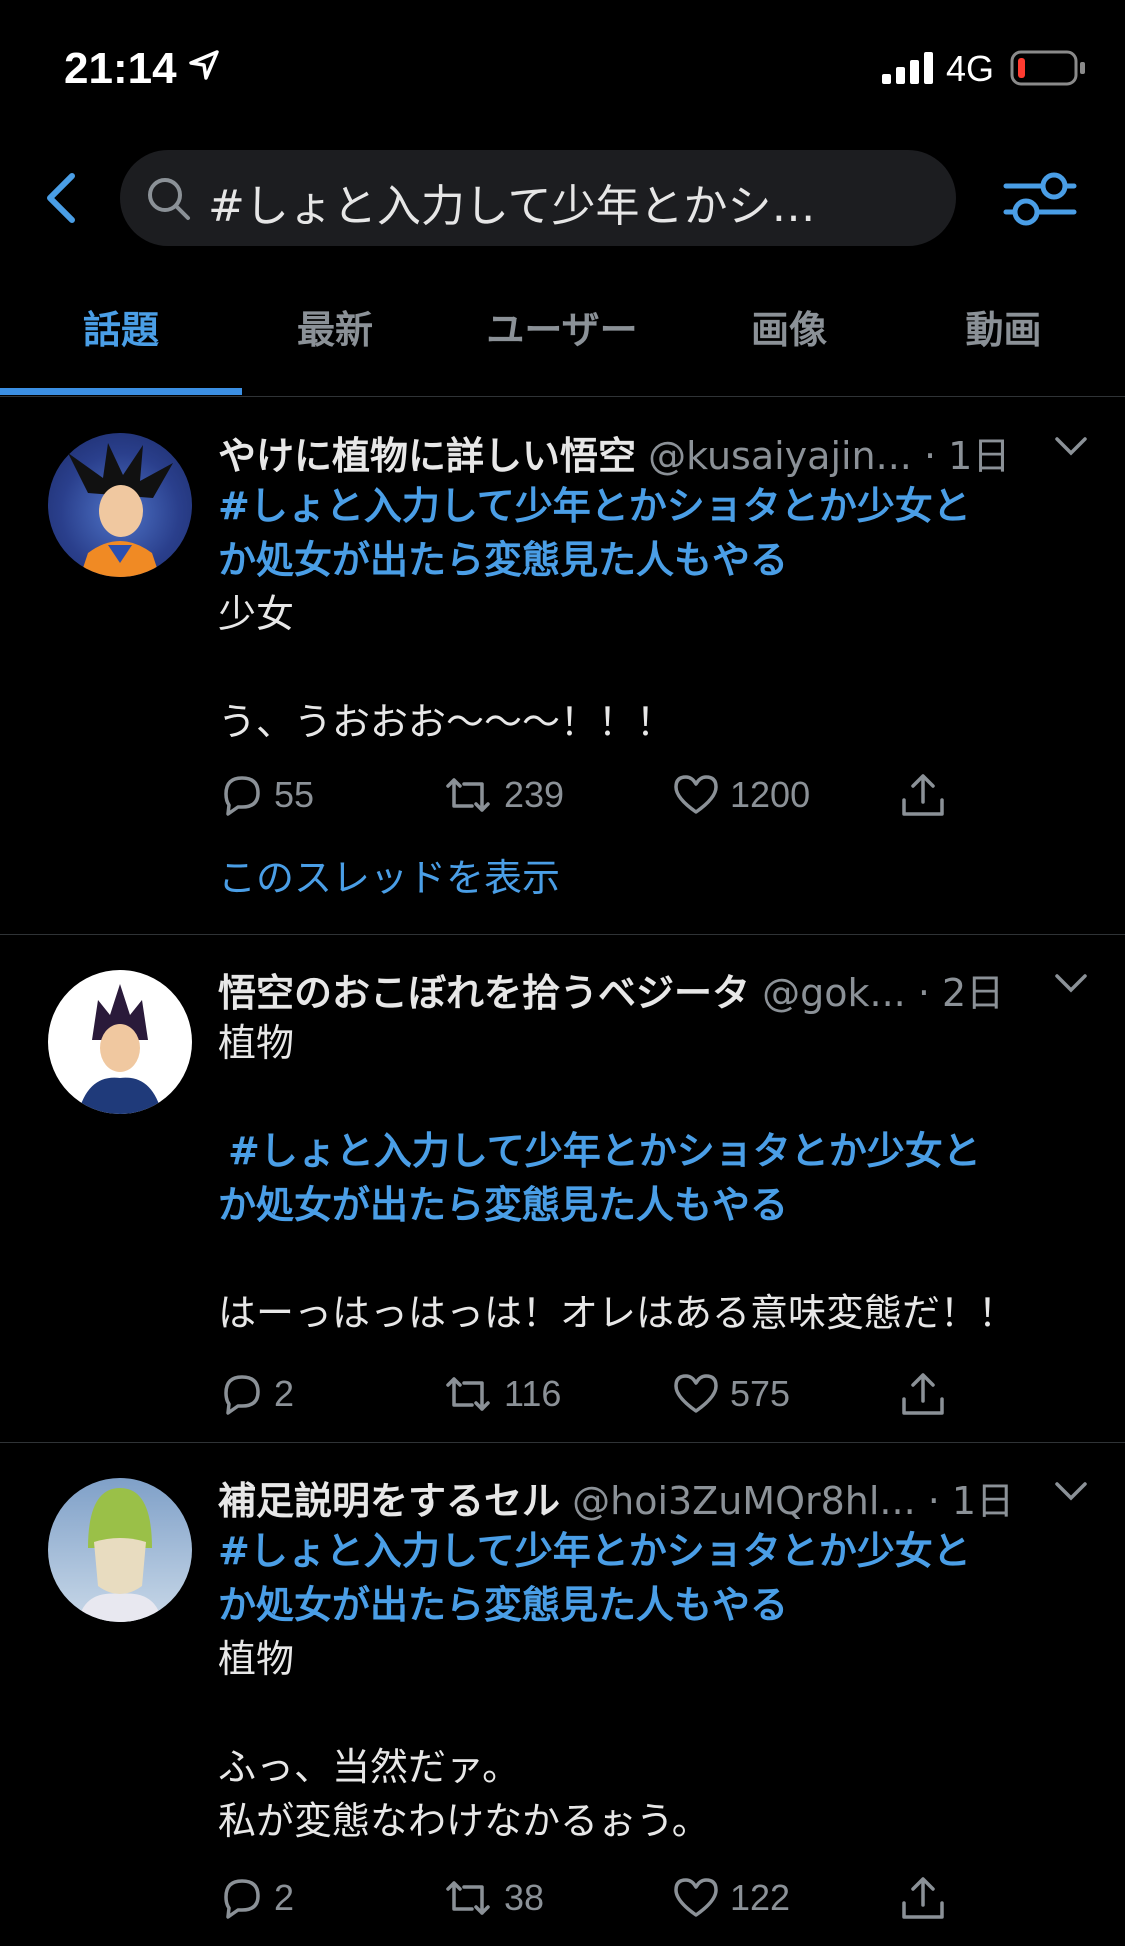  What do you see at coordinates (770, 794) in the screenshot?
I see `like-count: 1200` at bounding box center [770, 794].